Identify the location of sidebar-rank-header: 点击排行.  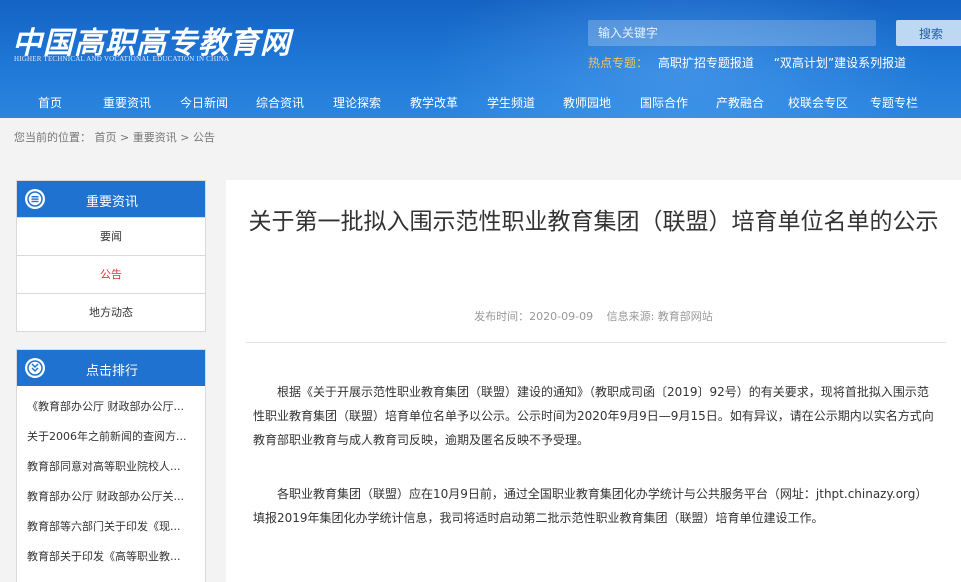
(111, 368).